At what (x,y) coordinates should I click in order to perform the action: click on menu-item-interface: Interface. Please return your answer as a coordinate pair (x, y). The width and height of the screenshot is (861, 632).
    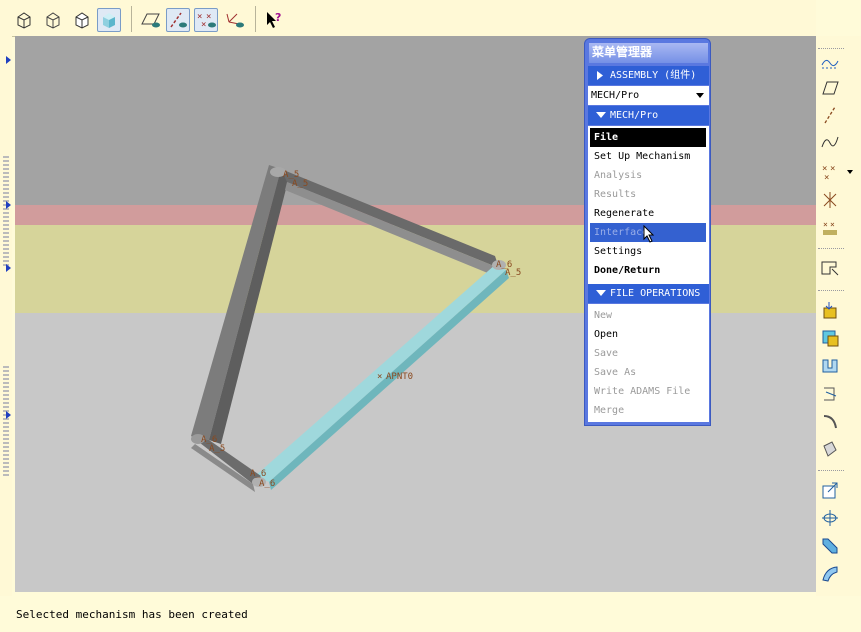
    Looking at the image, I should click on (621, 232).